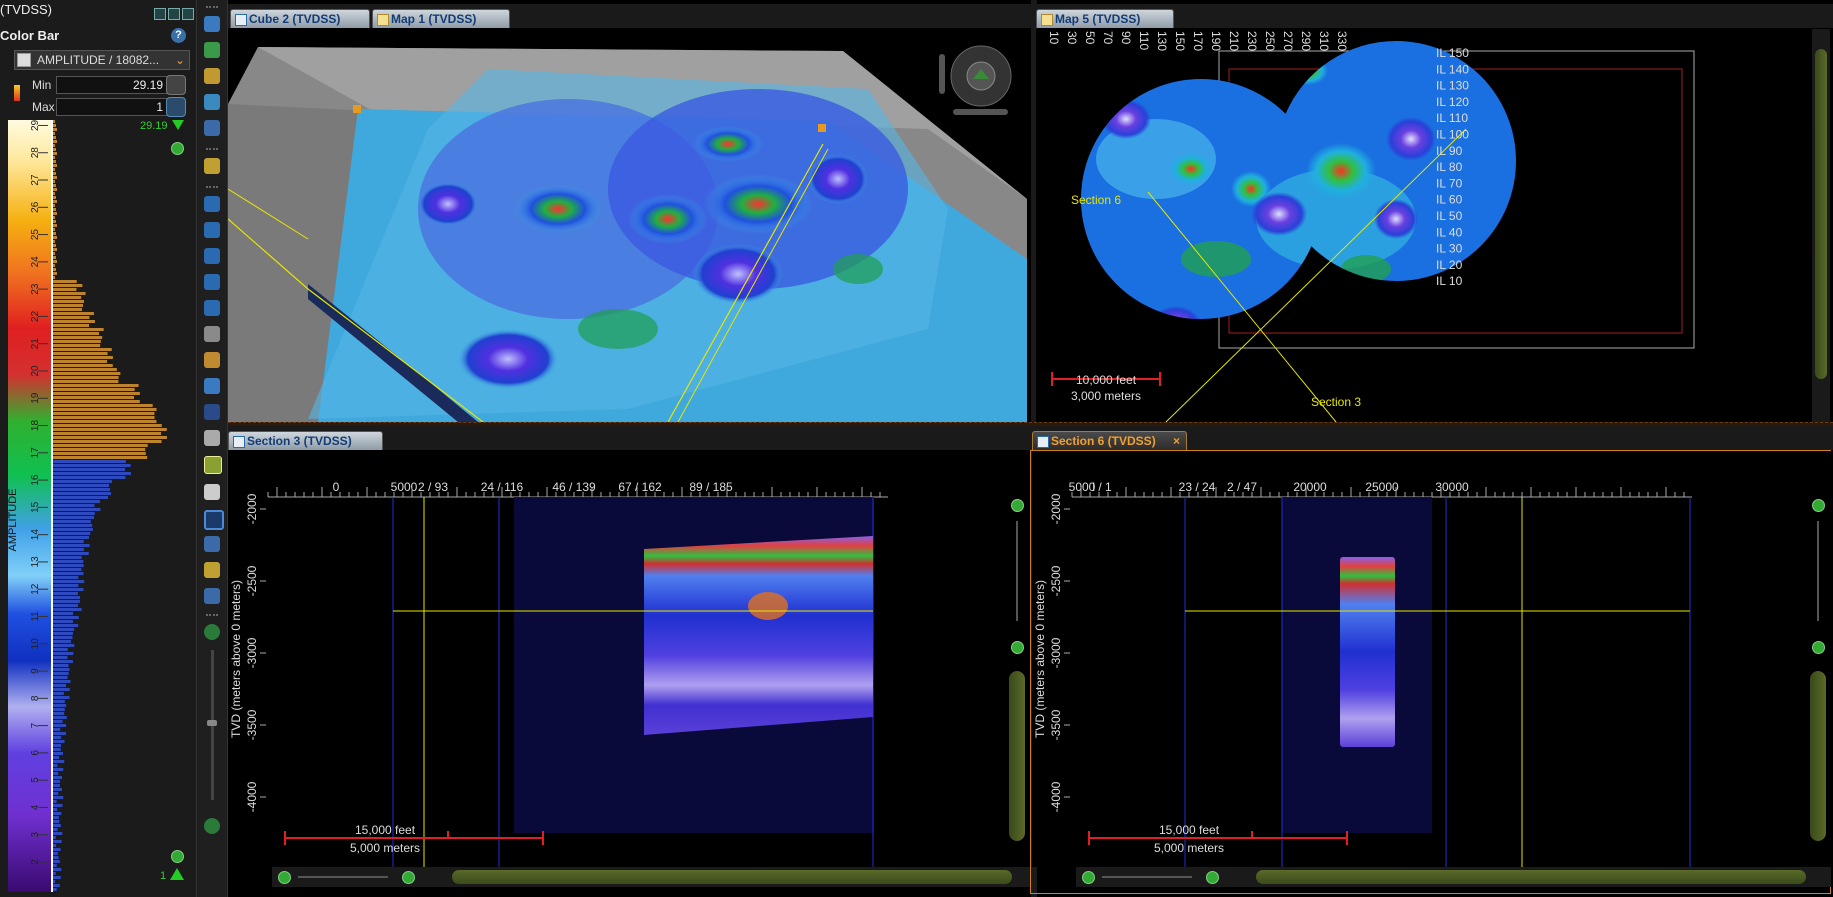 Image resolution: width=1833 pixels, height=897 pixels. I want to click on zoom-slider-handle, so click(212, 723).